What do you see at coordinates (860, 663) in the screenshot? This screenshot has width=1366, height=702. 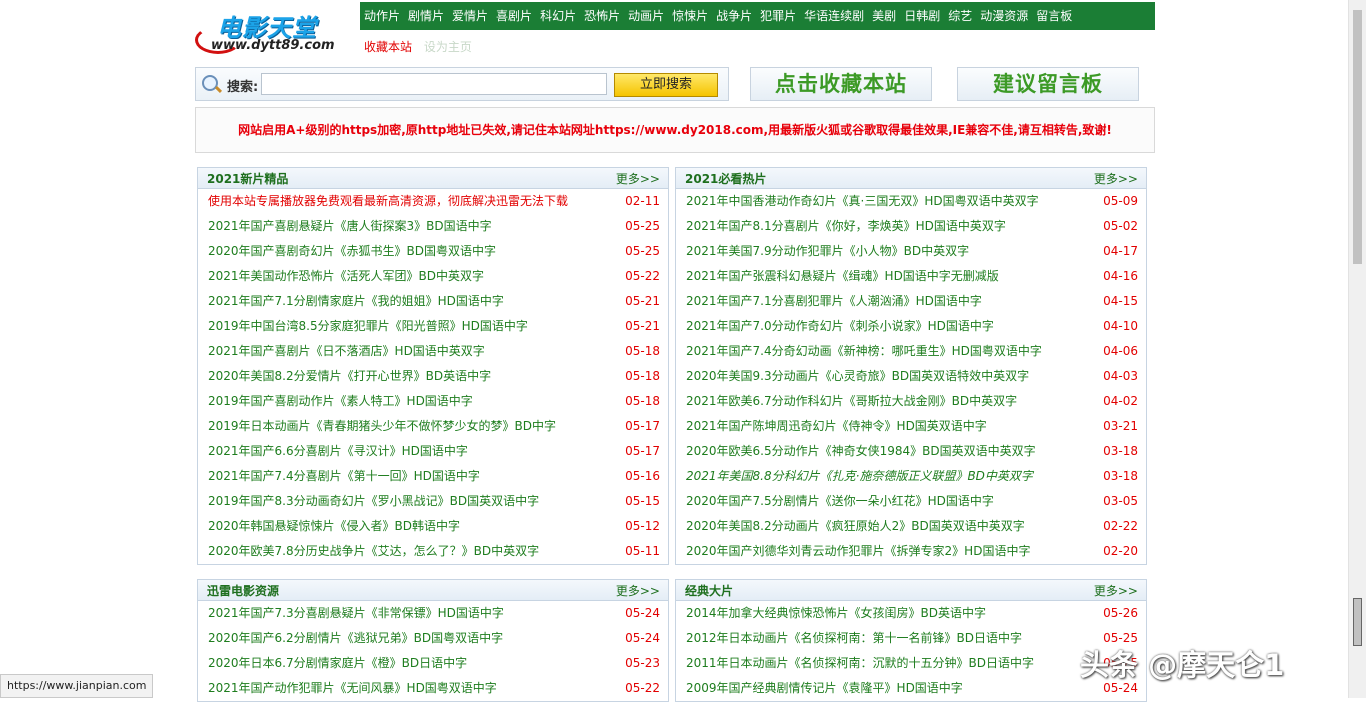 I see `movie-link: 2011年日本动画片《名侦探柯南：沉默的十五分钟》BD日语中字` at bounding box center [860, 663].